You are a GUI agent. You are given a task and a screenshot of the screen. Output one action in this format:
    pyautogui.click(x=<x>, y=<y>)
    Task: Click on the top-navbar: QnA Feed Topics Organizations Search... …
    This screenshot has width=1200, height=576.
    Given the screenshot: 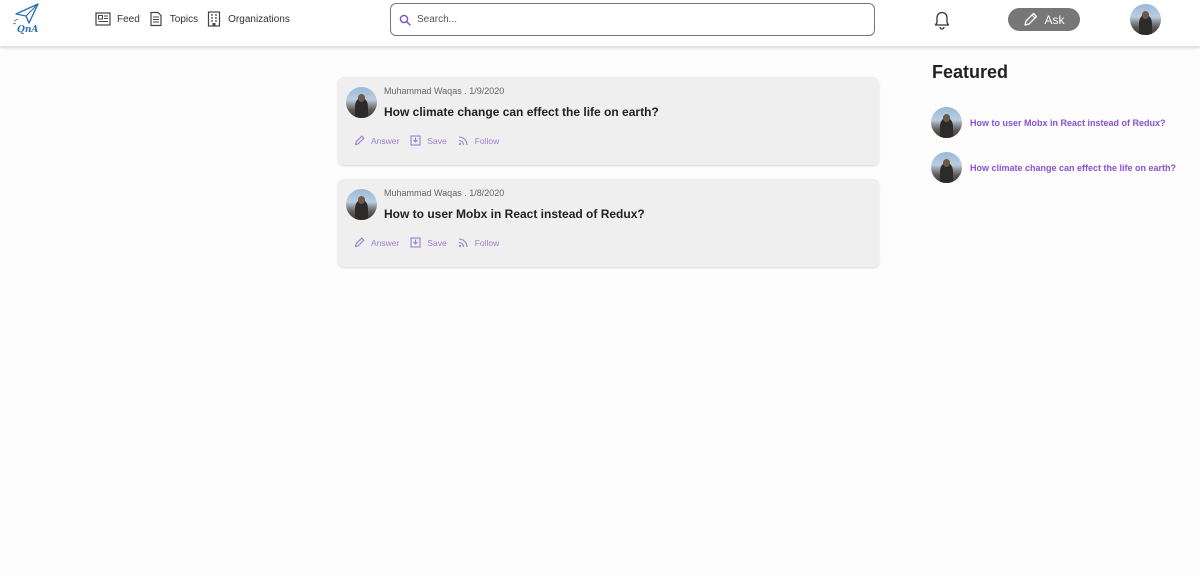 What is the action you would take?
    pyautogui.click(x=600, y=23)
    